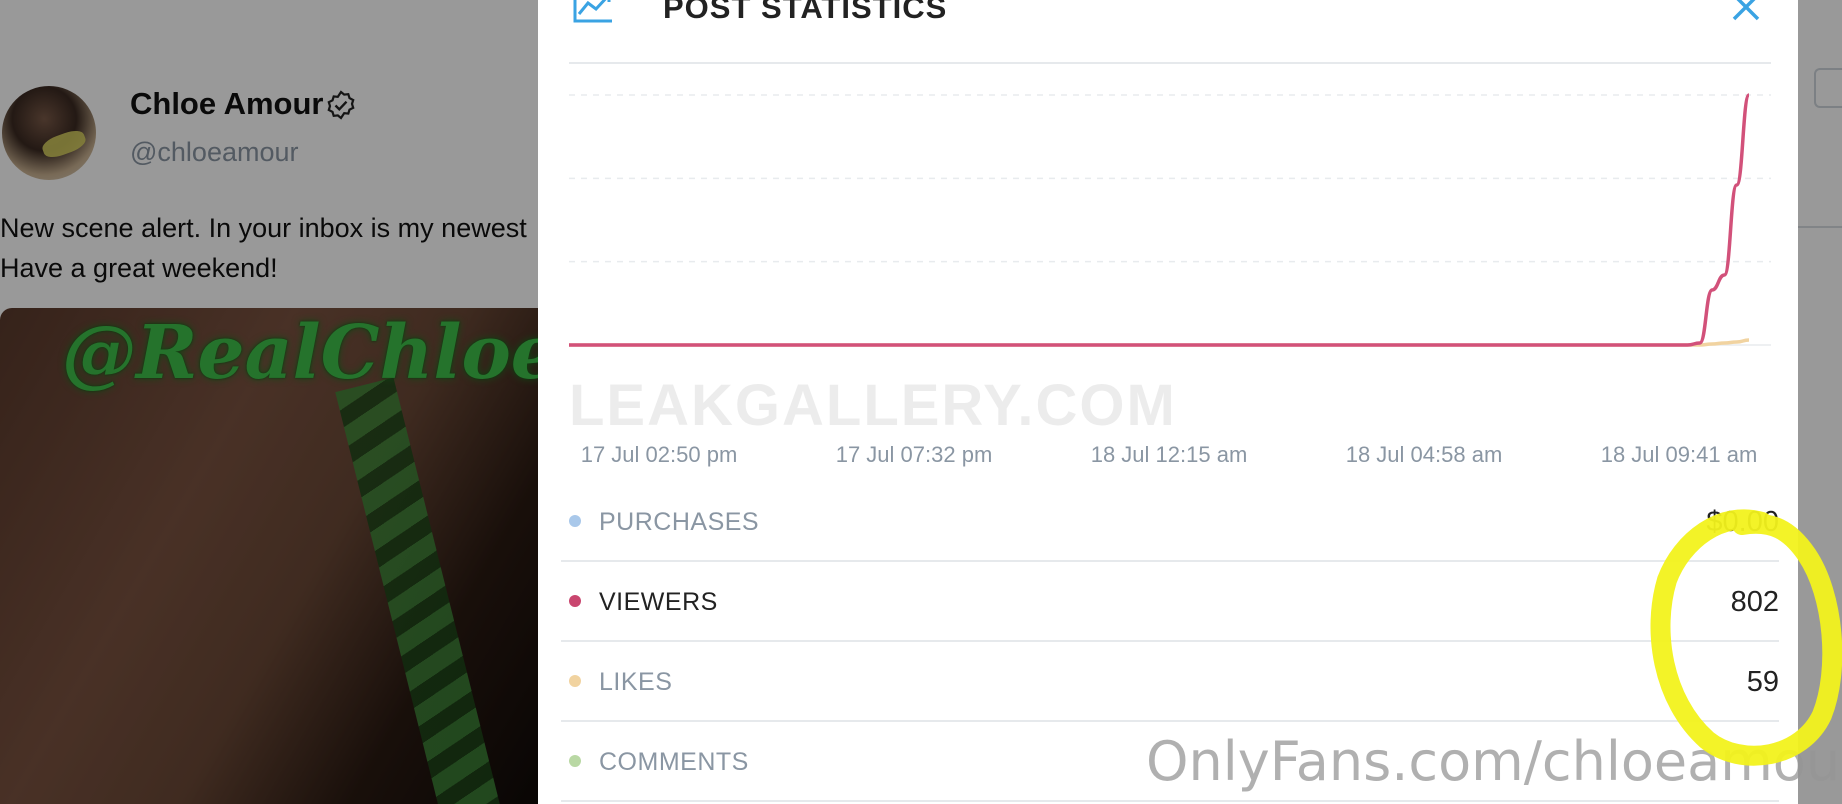 Image resolution: width=1842 pixels, height=804 pixels. Describe the element at coordinates (1170, 682) in the screenshot. I see `stat-row-likes: LIKES 59` at that location.